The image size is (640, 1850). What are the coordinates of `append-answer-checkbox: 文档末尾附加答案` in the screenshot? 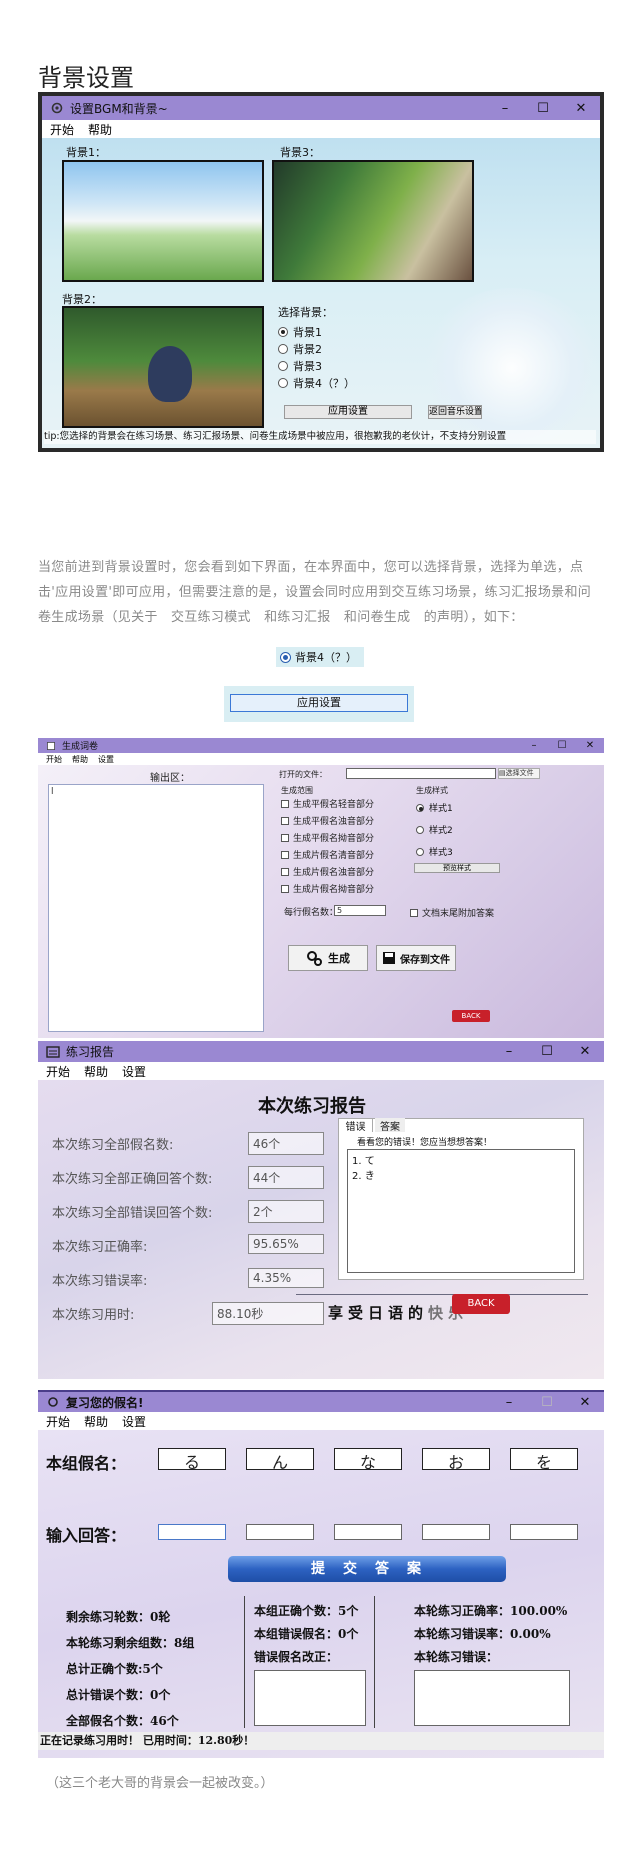 It's located at (452, 912).